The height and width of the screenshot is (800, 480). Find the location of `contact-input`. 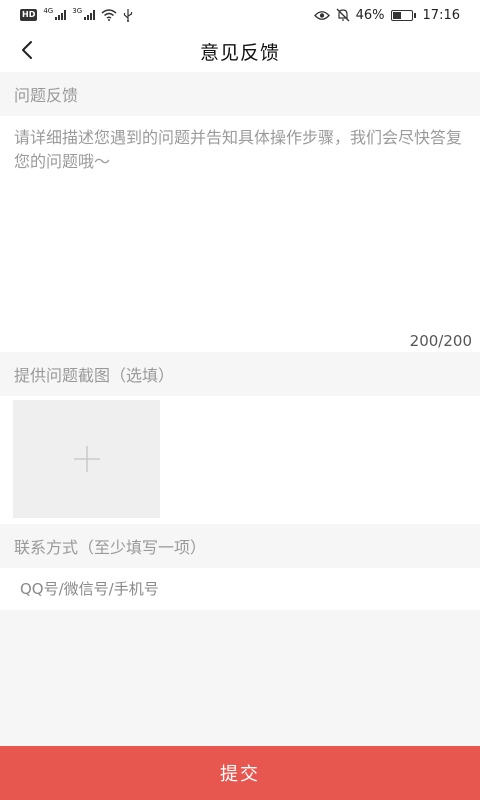

contact-input is located at coordinates (240, 589).